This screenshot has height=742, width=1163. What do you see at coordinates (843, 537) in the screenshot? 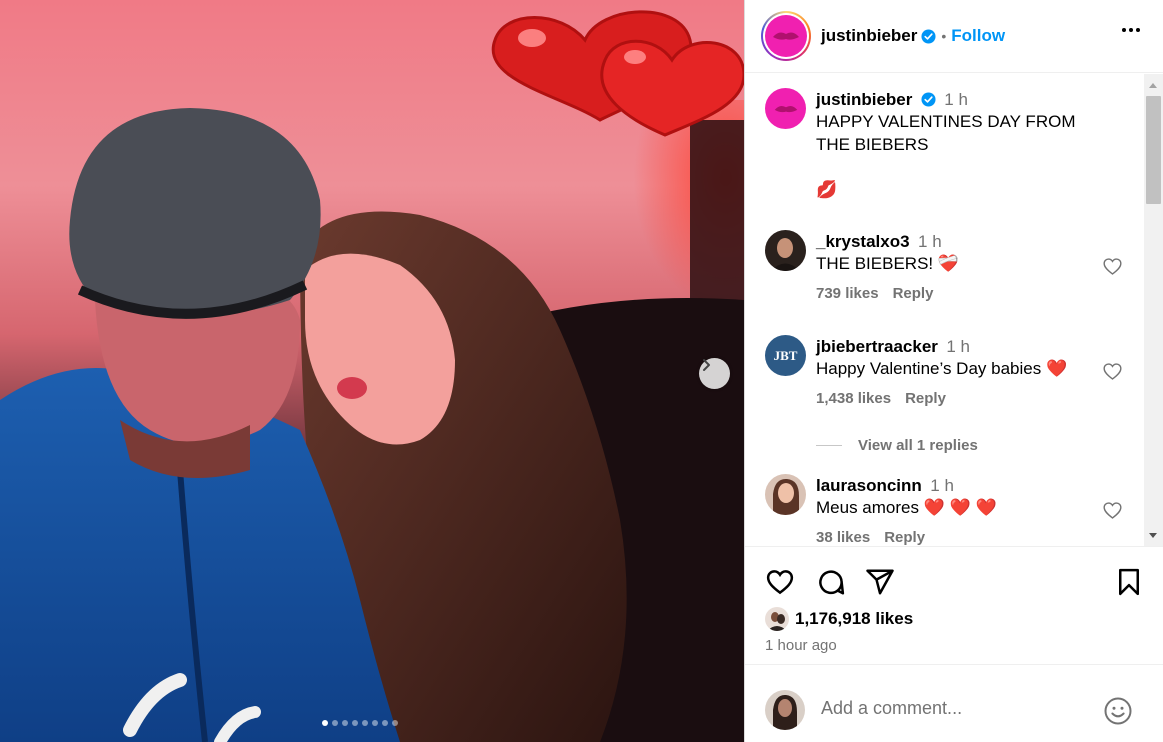
I see `comment-likes: 38 likes` at bounding box center [843, 537].